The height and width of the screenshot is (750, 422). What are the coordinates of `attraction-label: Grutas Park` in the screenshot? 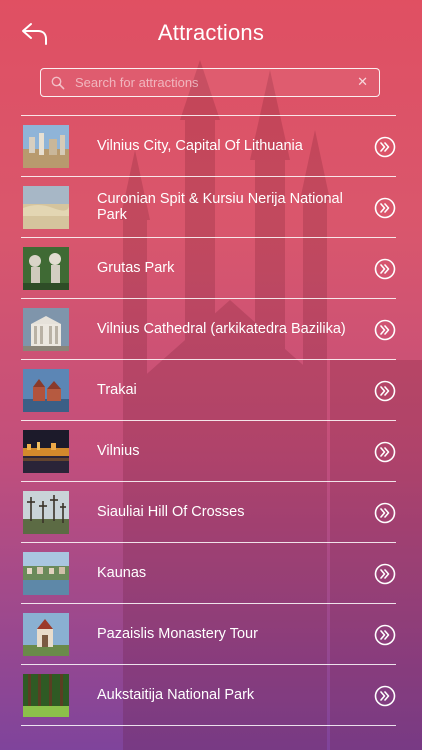 It's located at (136, 268).